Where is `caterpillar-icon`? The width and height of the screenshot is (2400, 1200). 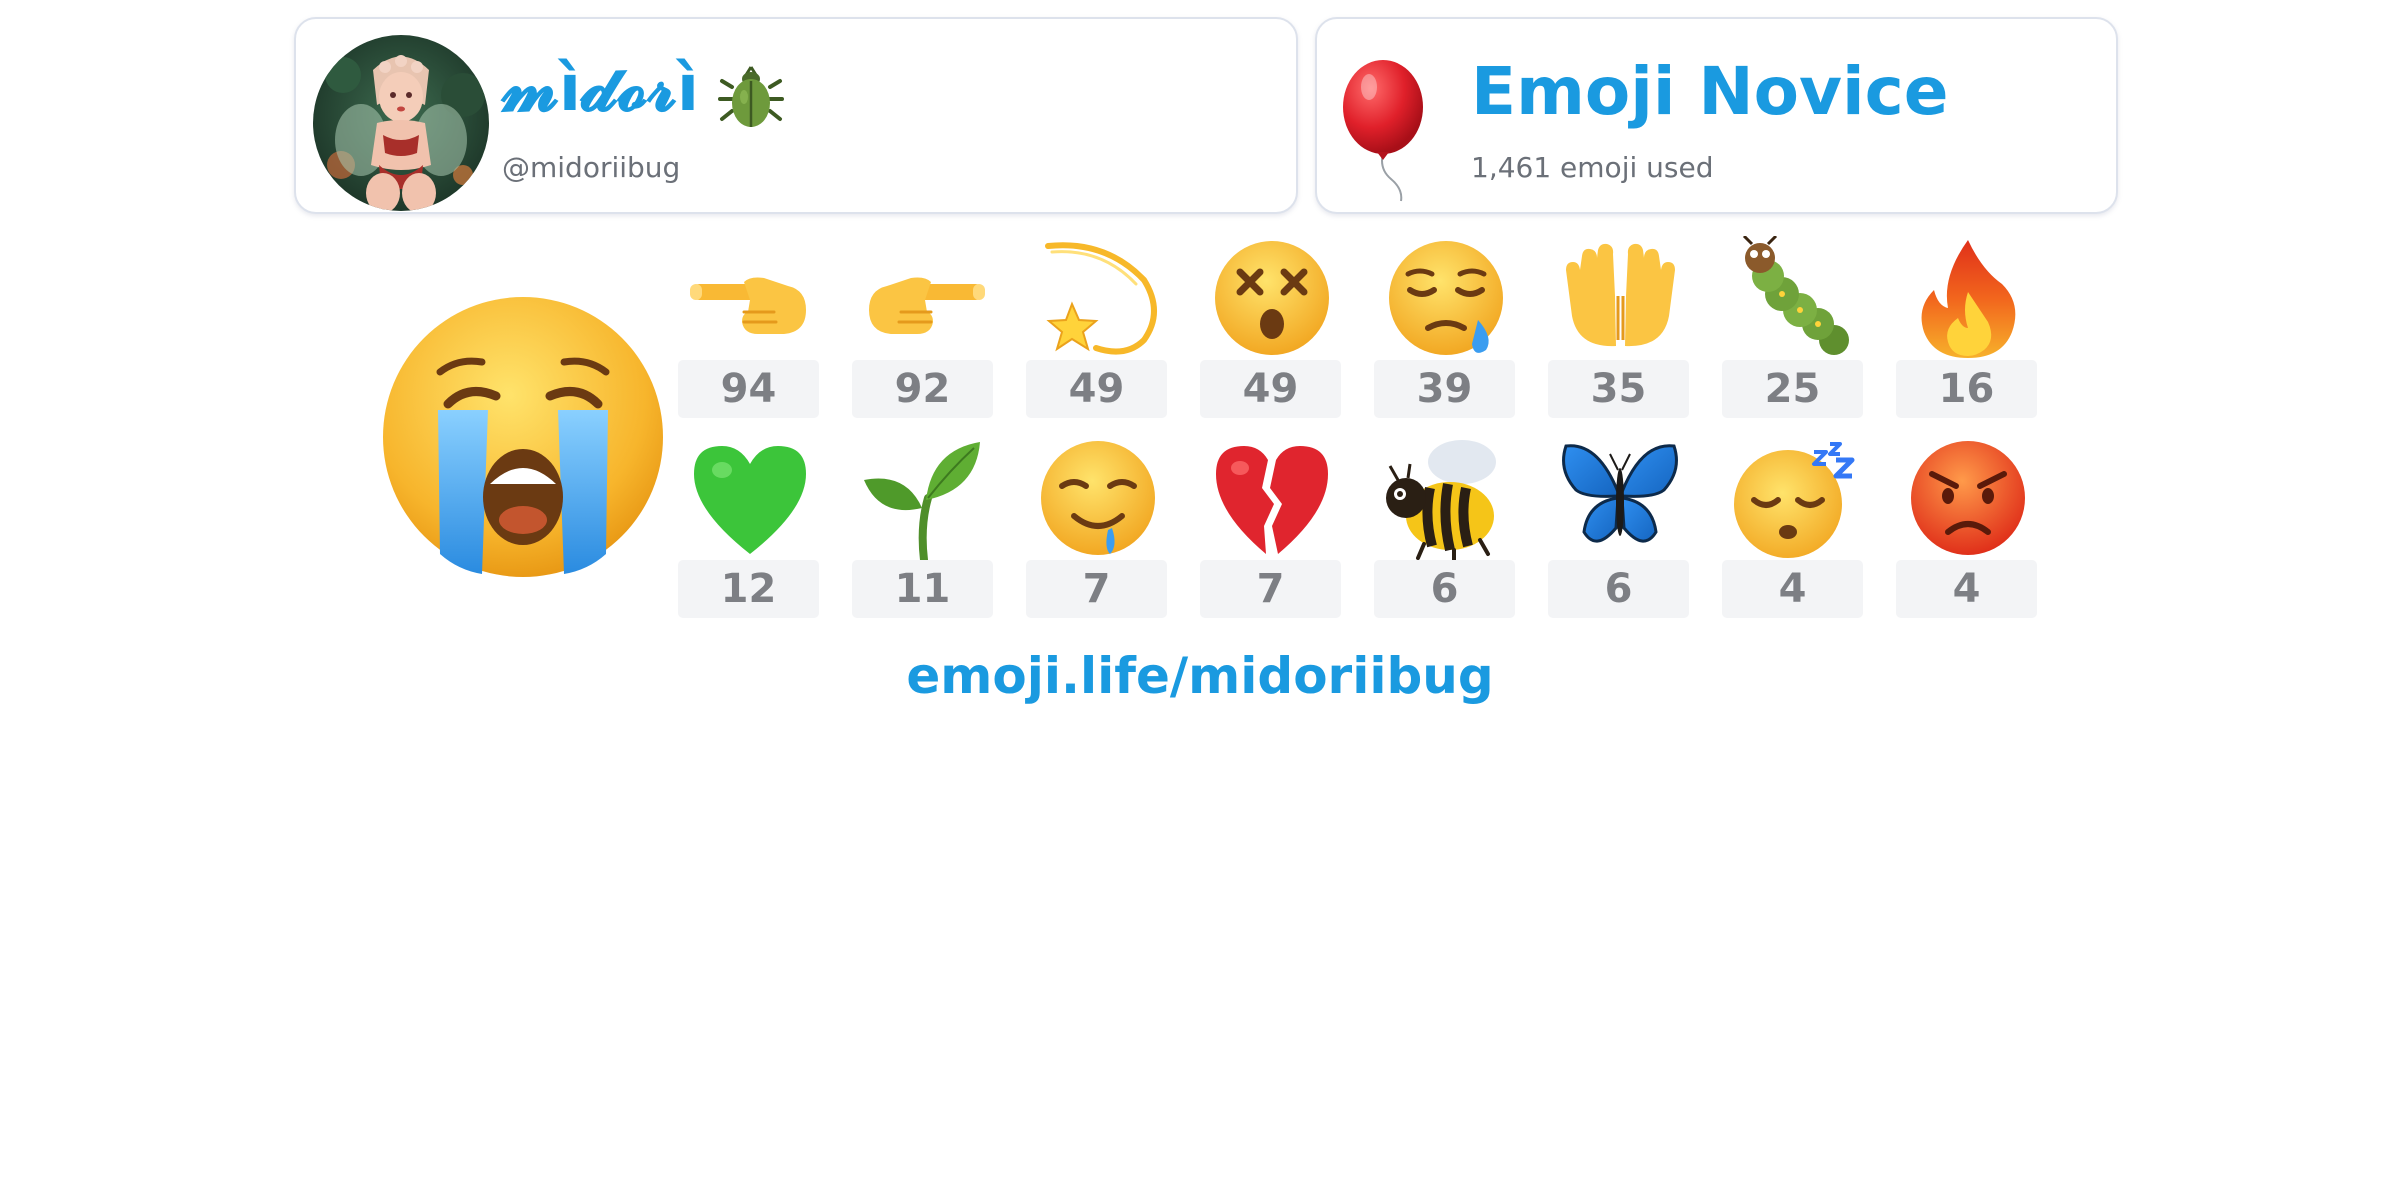 caterpillar-icon is located at coordinates (1794, 298).